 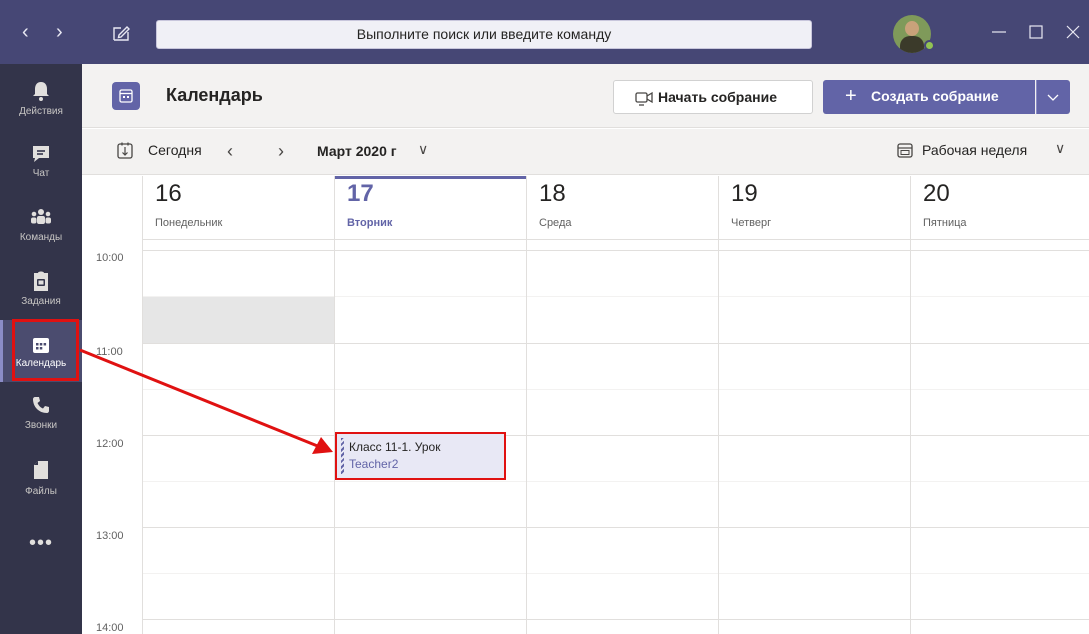 I want to click on compose-icon, so click(x=121, y=33).